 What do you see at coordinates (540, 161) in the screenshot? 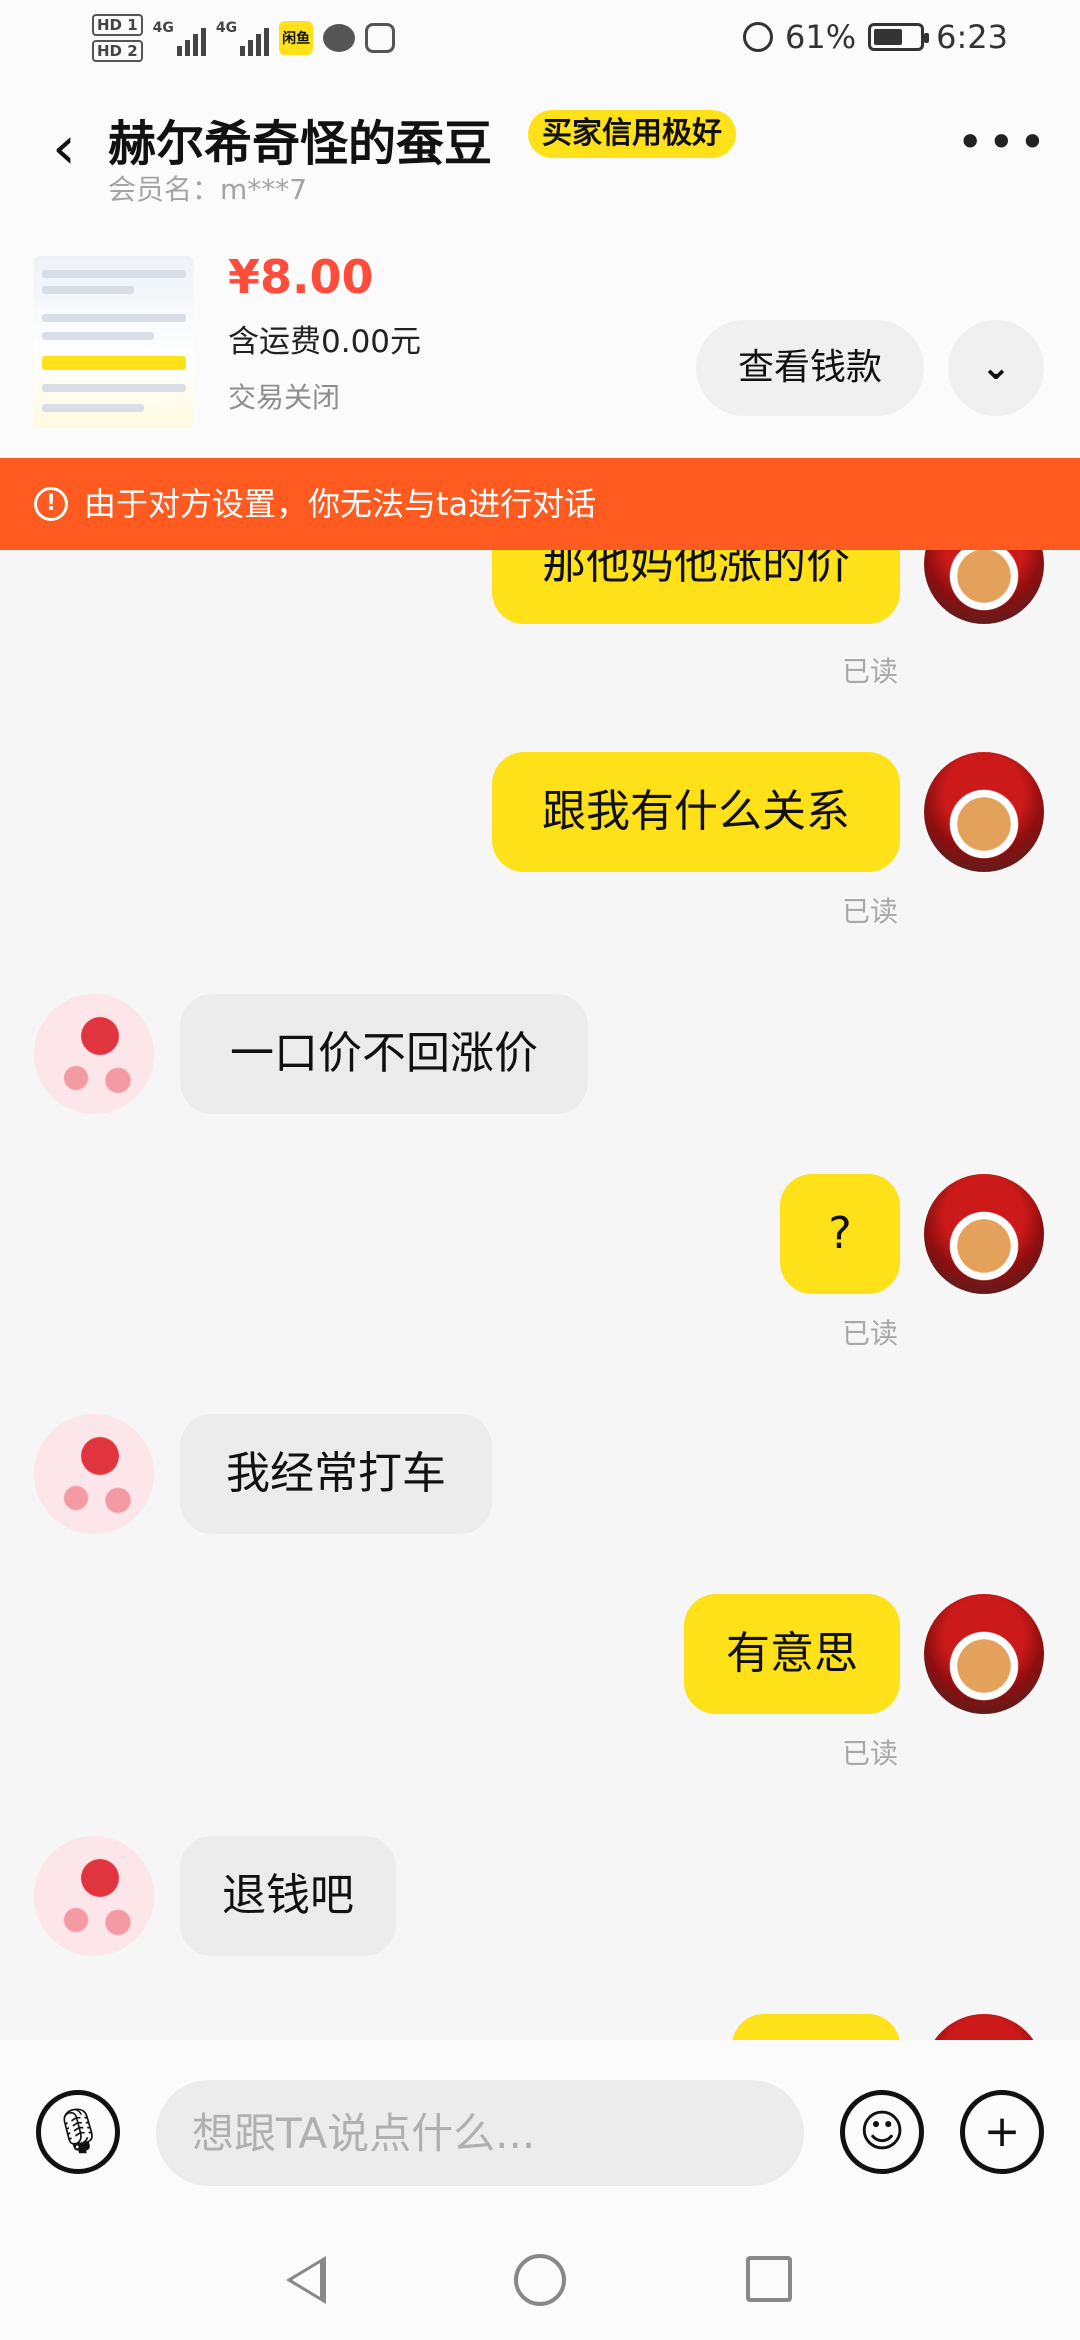
I see `chat-header: ‹ 赫尔希奇怪的蚕豆 买家信用极好 会员名：m***7 •••` at bounding box center [540, 161].